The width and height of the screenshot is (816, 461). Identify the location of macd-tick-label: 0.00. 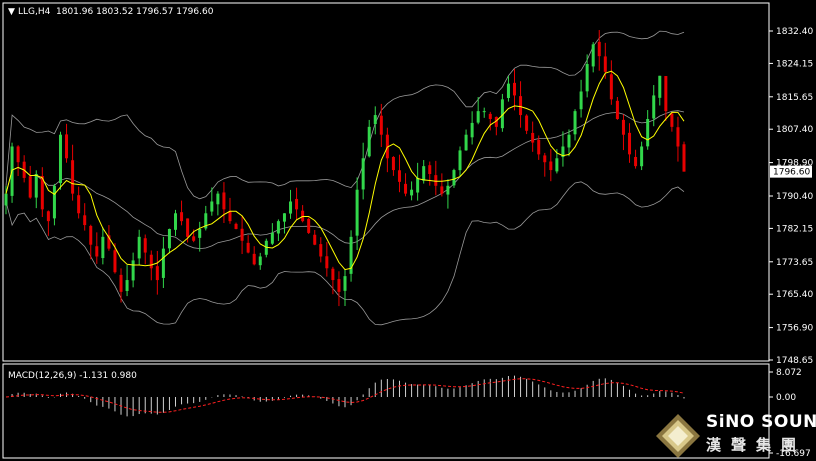
(786, 398).